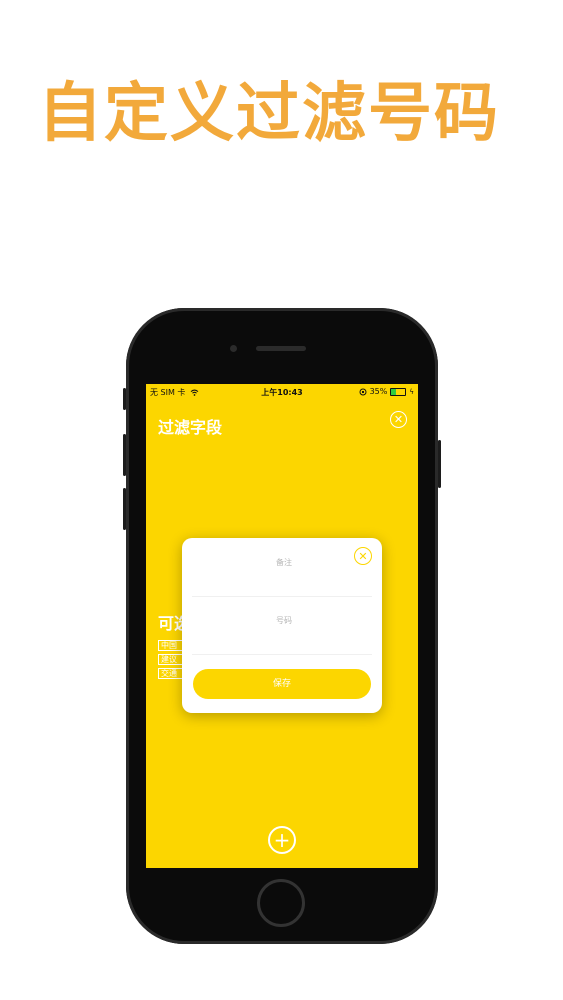  What do you see at coordinates (398, 391) in the screenshot?
I see `battery-icon` at bounding box center [398, 391].